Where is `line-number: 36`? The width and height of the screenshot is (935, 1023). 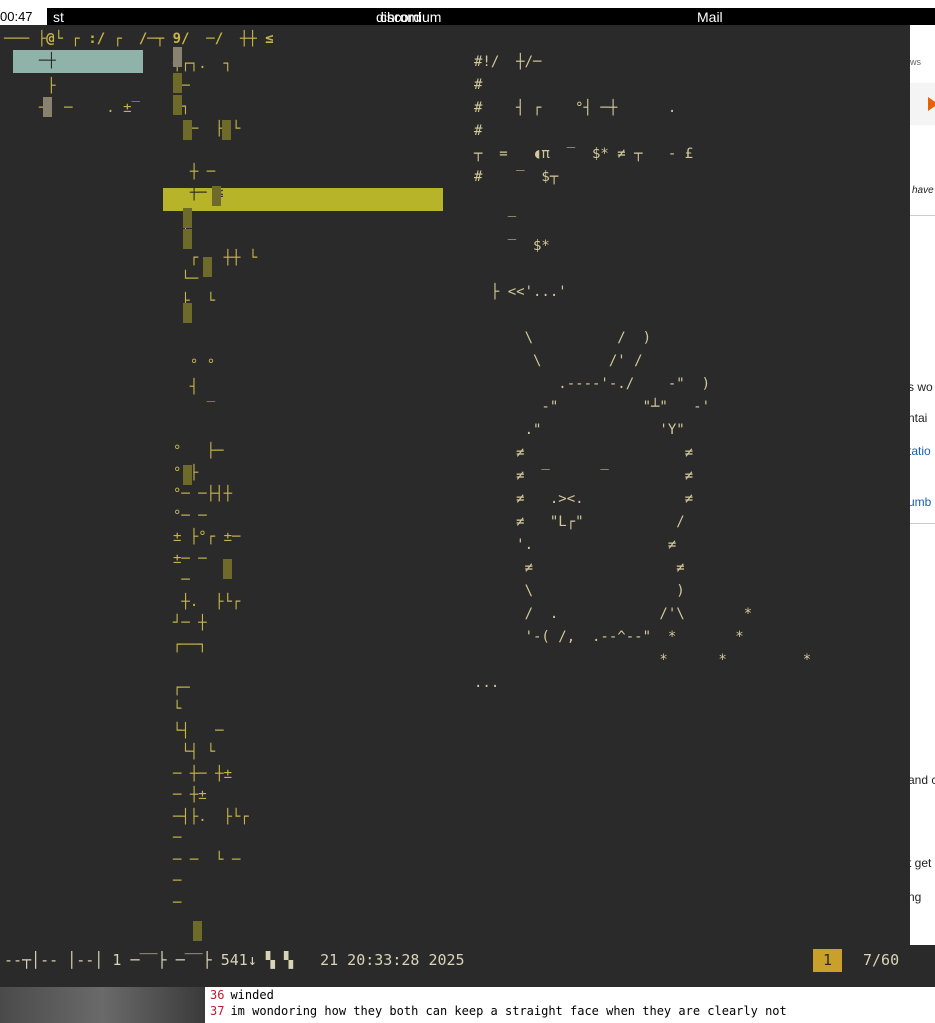
line-number: 36 is located at coordinates (217, 995).